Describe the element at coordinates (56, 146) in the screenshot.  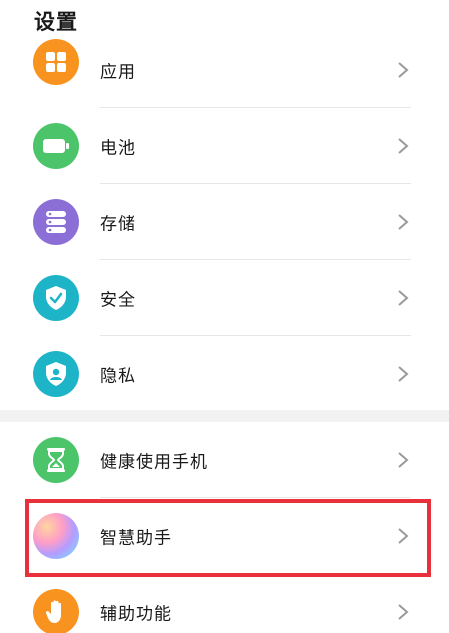
I see `battery-icon` at that location.